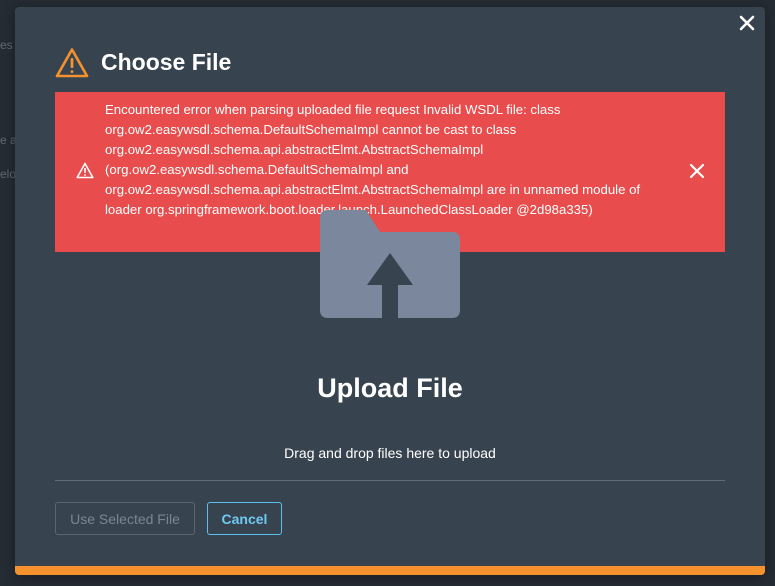 The height and width of the screenshot is (586, 775). Describe the element at coordinates (390, 453) in the screenshot. I see `drop-zone-hint: Drag and drop files here to upload` at that location.